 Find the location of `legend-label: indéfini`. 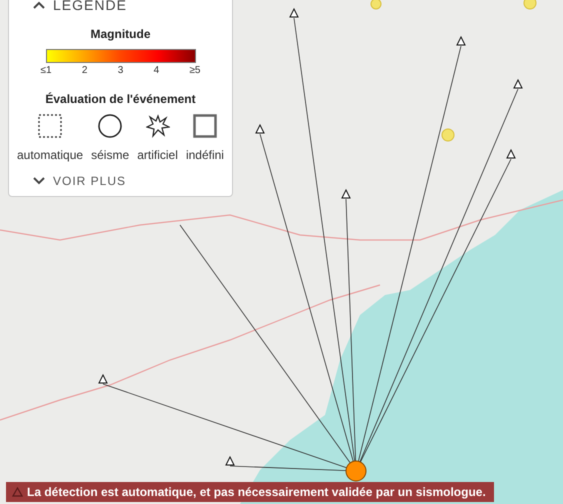

legend-label: indéfini is located at coordinates (205, 155).